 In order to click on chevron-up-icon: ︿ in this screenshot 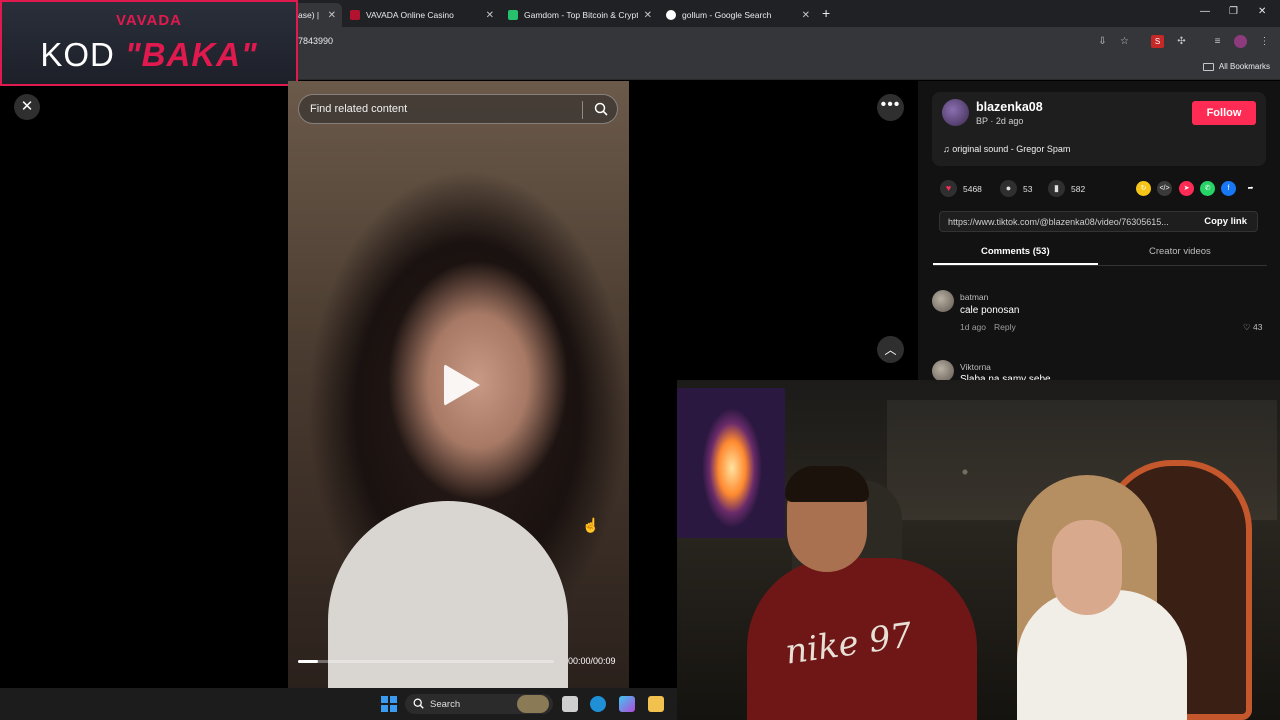, I will do `click(890, 349)`.